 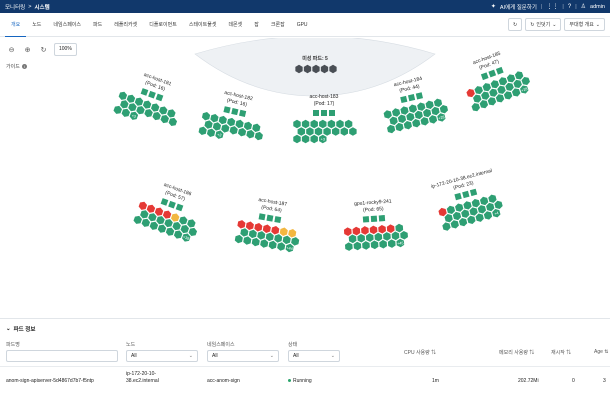 What do you see at coordinates (561, 352) in the screenshot?
I see `col-restart: 재시작 ⇅` at bounding box center [561, 352].